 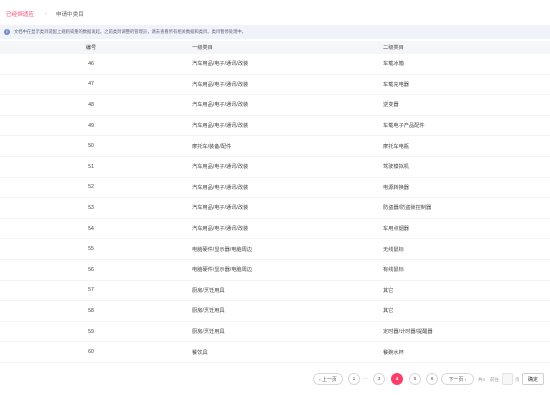 I want to click on row-id: 50, so click(x=91, y=146).